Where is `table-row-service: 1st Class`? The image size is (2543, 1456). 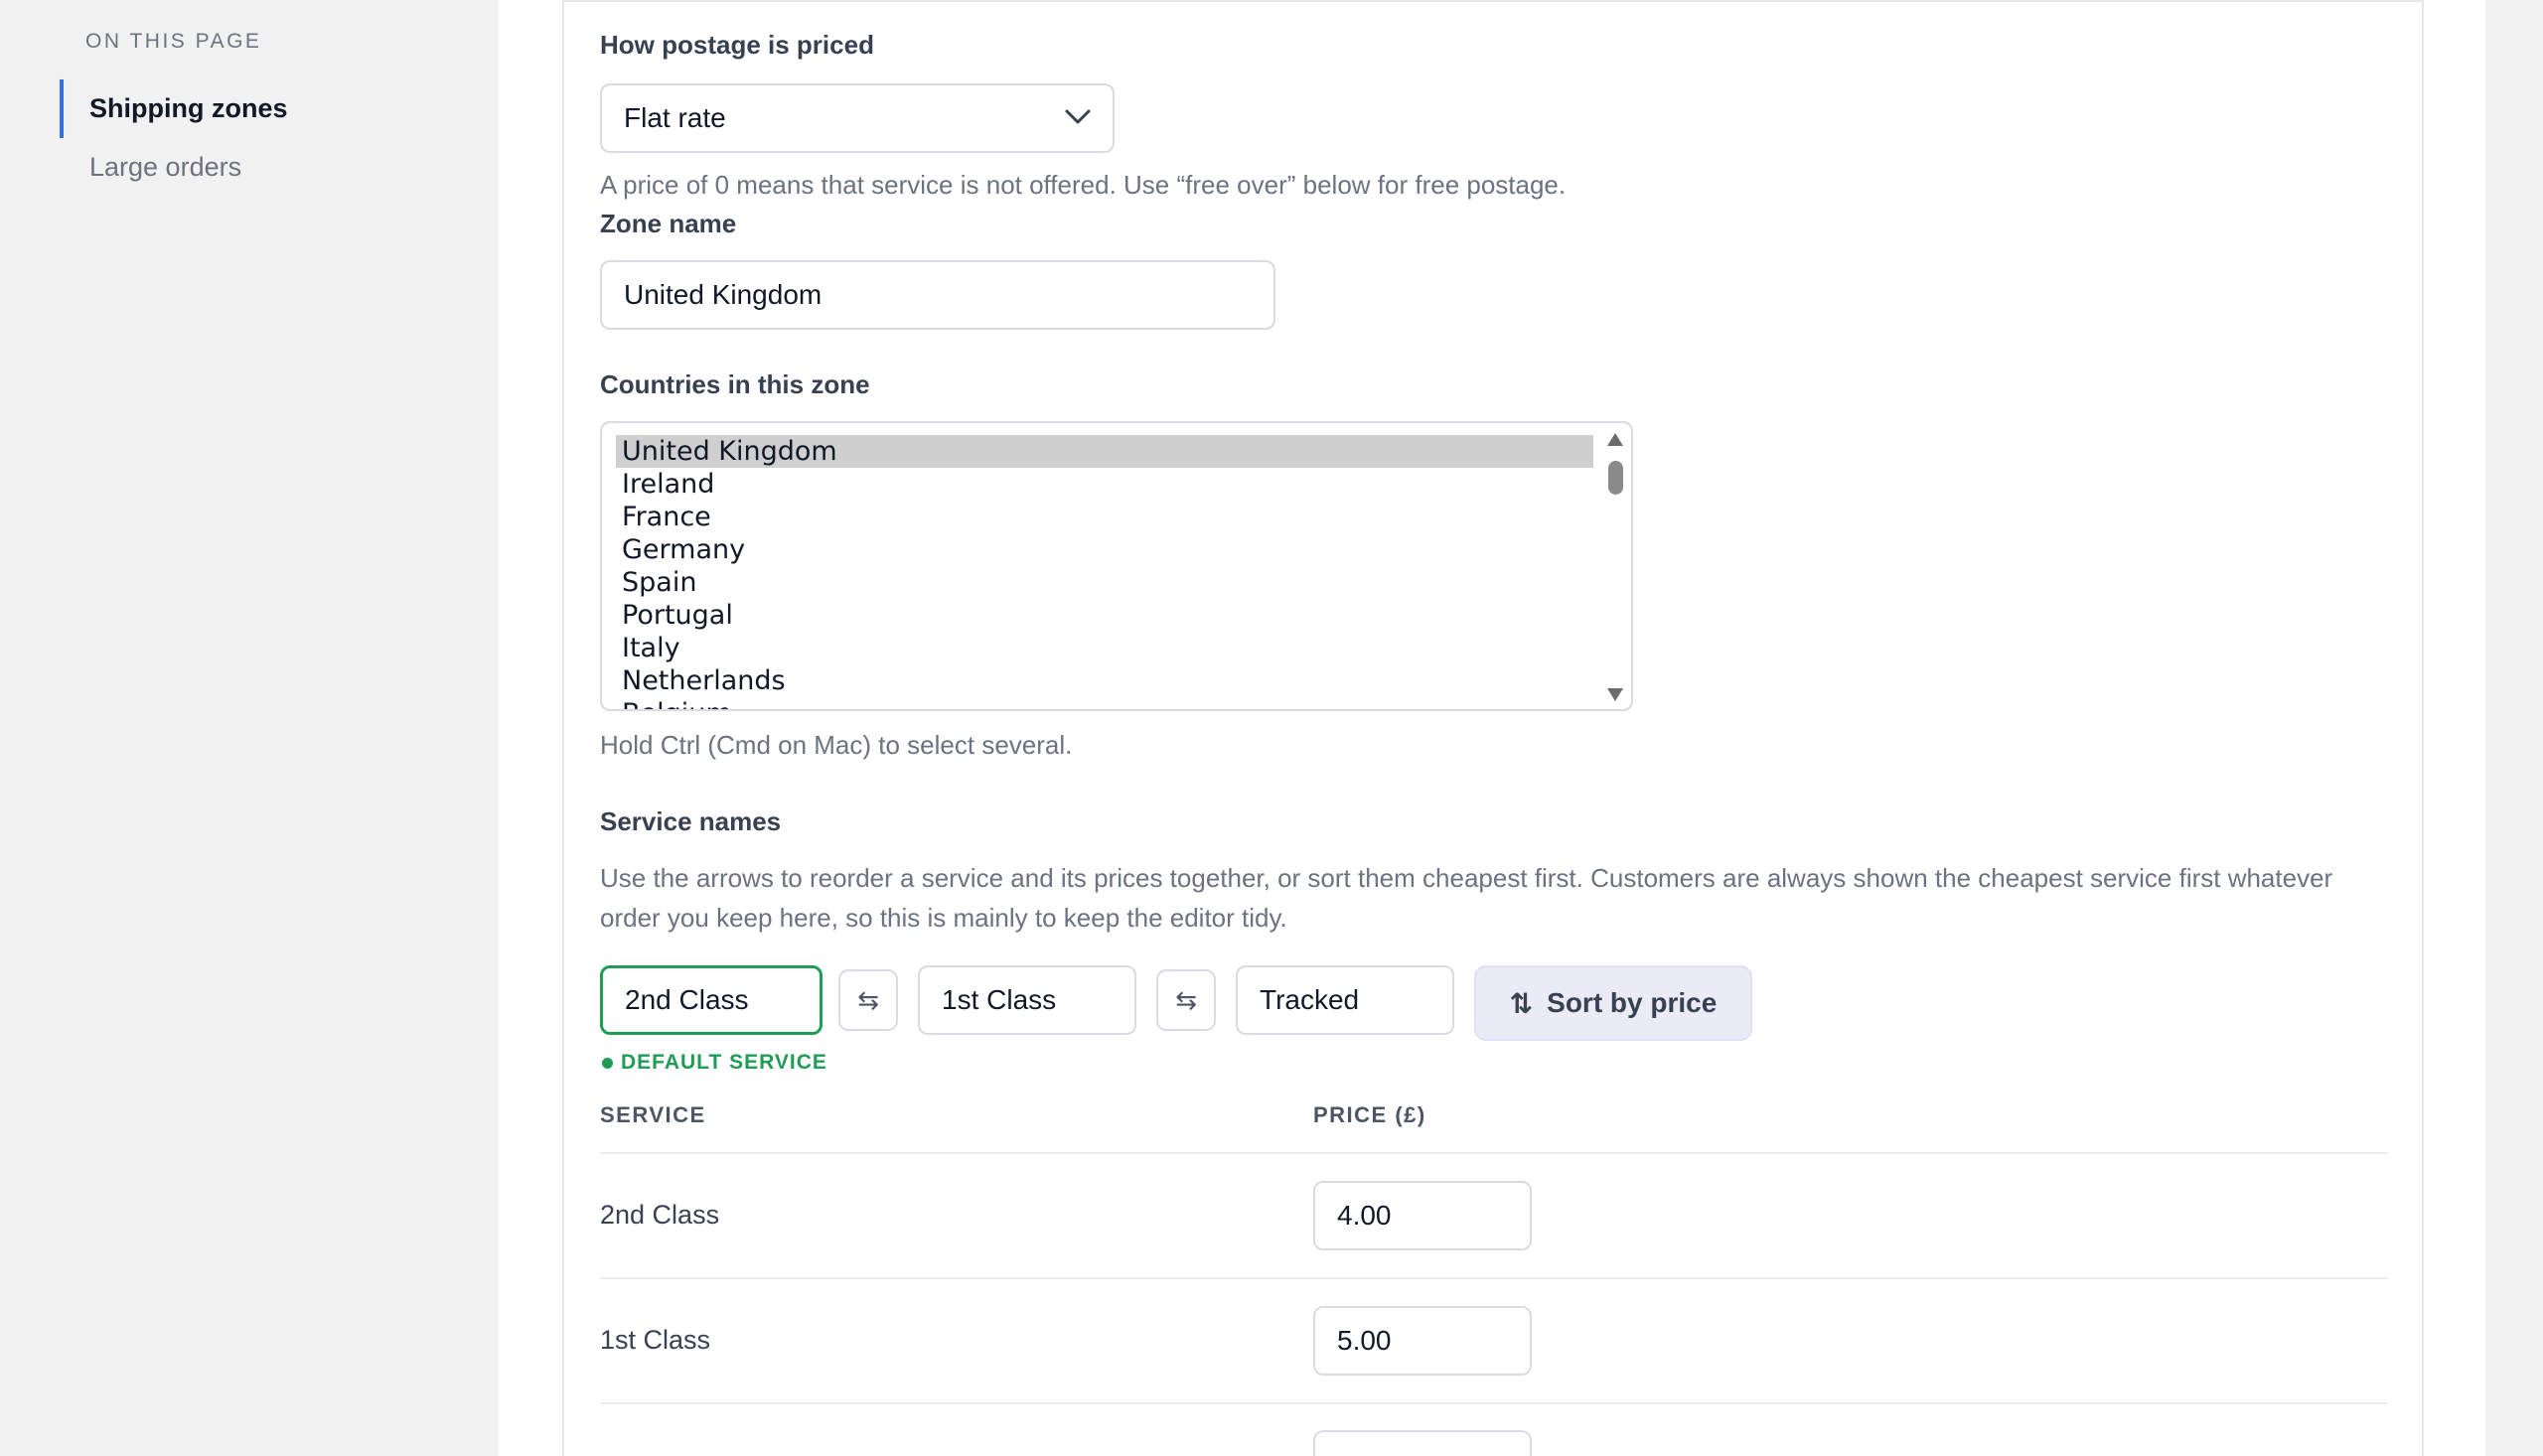
table-row-service: 1st Class is located at coordinates (655, 1340).